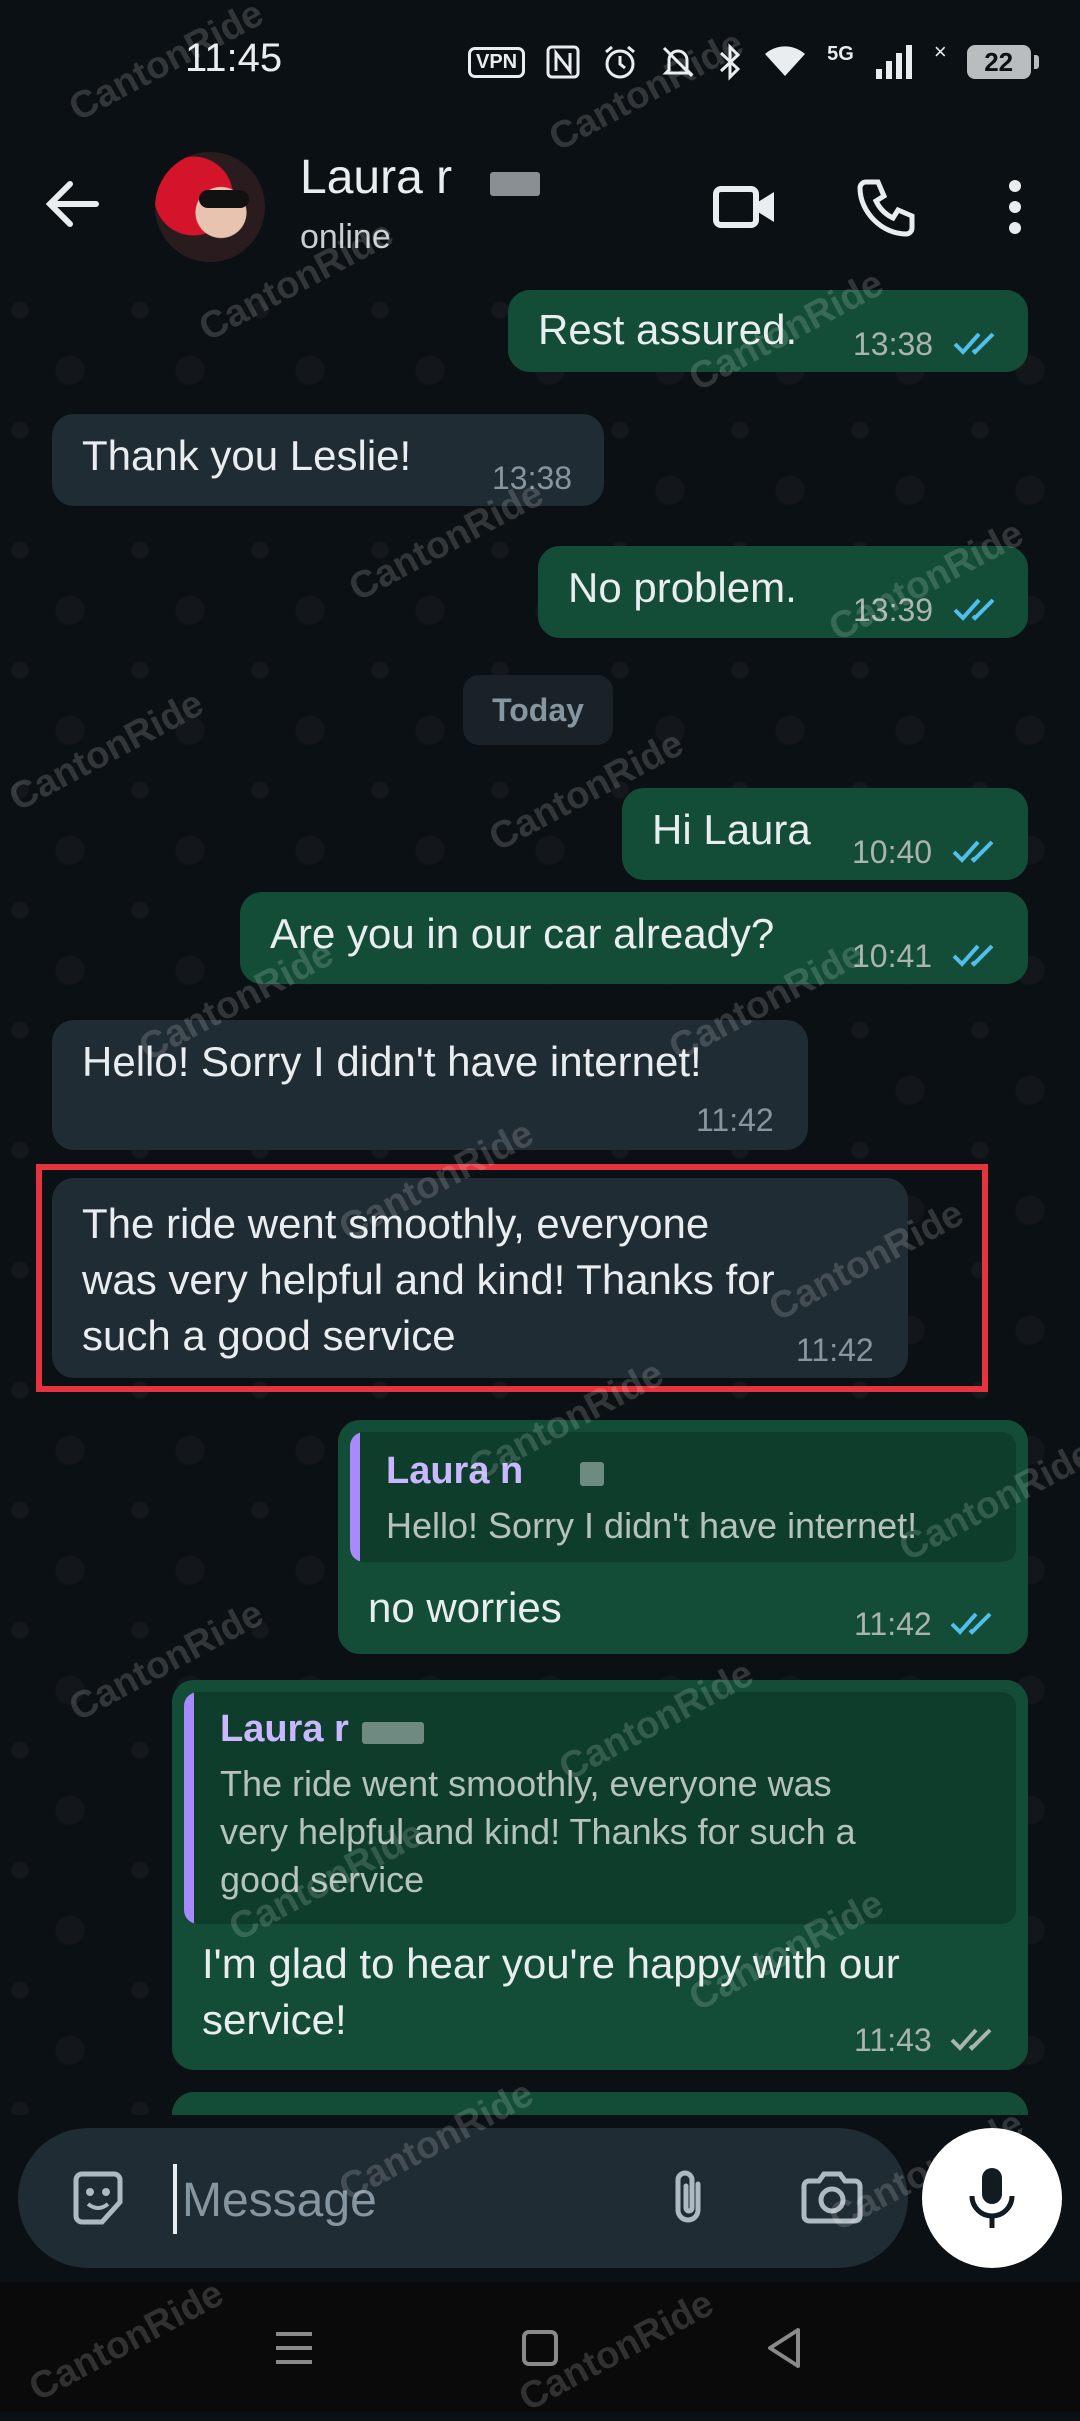 The width and height of the screenshot is (1080, 2421). What do you see at coordinates (832, 2198) in the screenshot?
I see `camera-icon` at bounding box center [832, 2198].